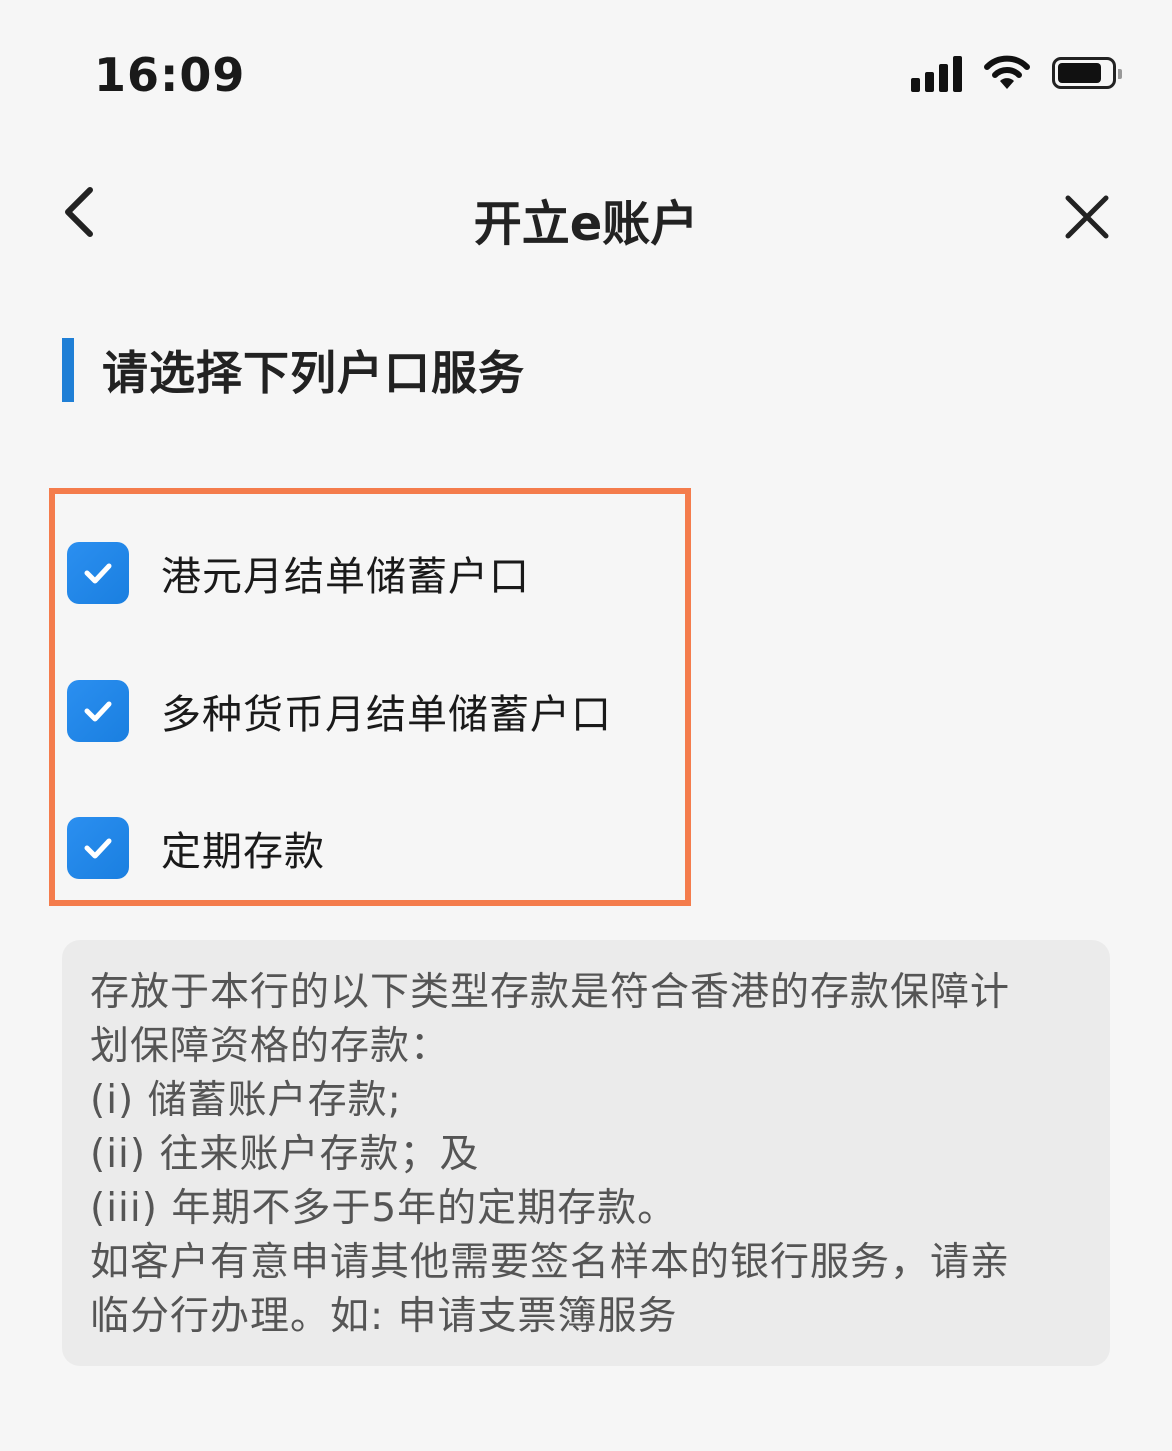 Image resolution: width=1172 pixels, height=1451 pixels. I want to click on checkbox-multi-currency-savings, so click(98, 711).